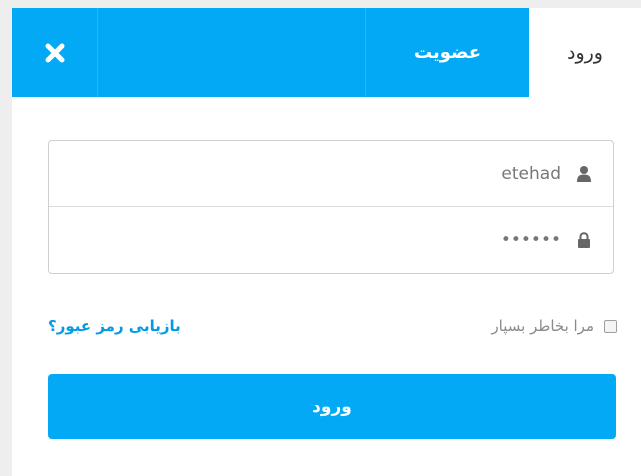 This screenshot has width=641, height=476. I want to click on lock-icon, so click(584, 240).